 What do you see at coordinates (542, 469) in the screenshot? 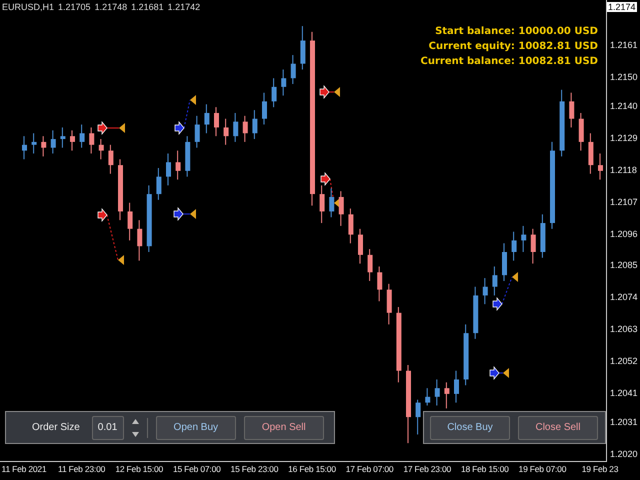
I see `time-axis-label: 19 Feb 07:00` at bounding box center [542, 469].